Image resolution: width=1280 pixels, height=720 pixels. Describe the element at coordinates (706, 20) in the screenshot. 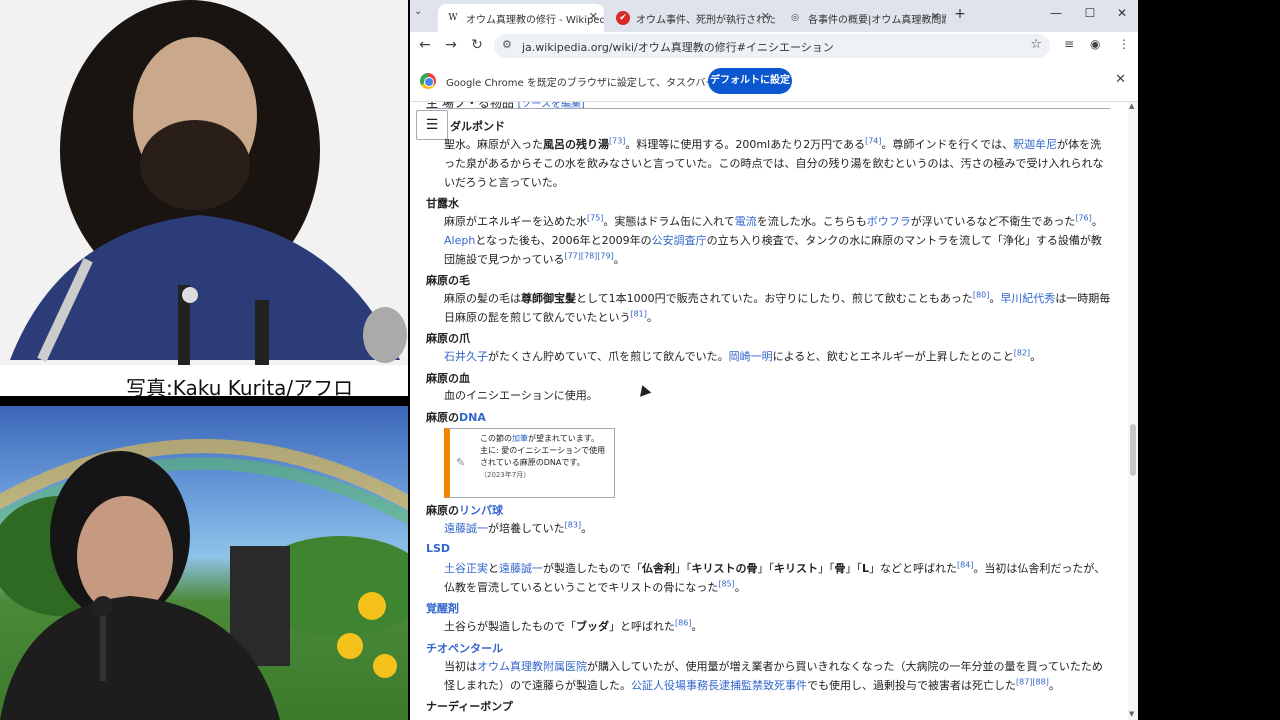

I see `tab-label: オウム事件、死刑が執行された13人` at that location.